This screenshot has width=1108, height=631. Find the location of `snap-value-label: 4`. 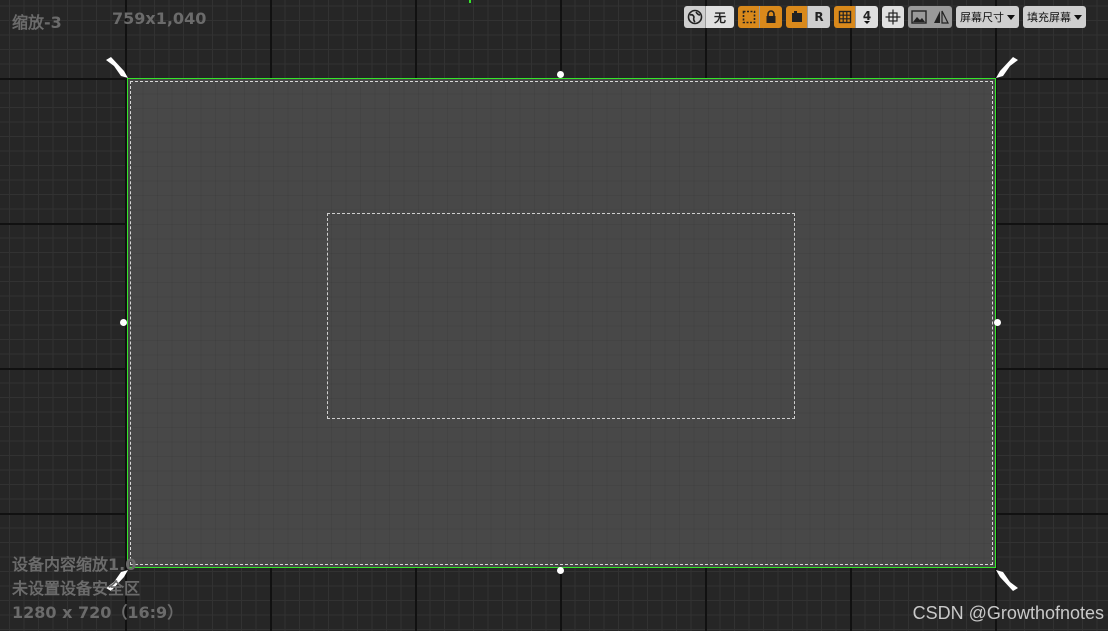

snap-value-label: 4 is located at coordinates (867, 15).